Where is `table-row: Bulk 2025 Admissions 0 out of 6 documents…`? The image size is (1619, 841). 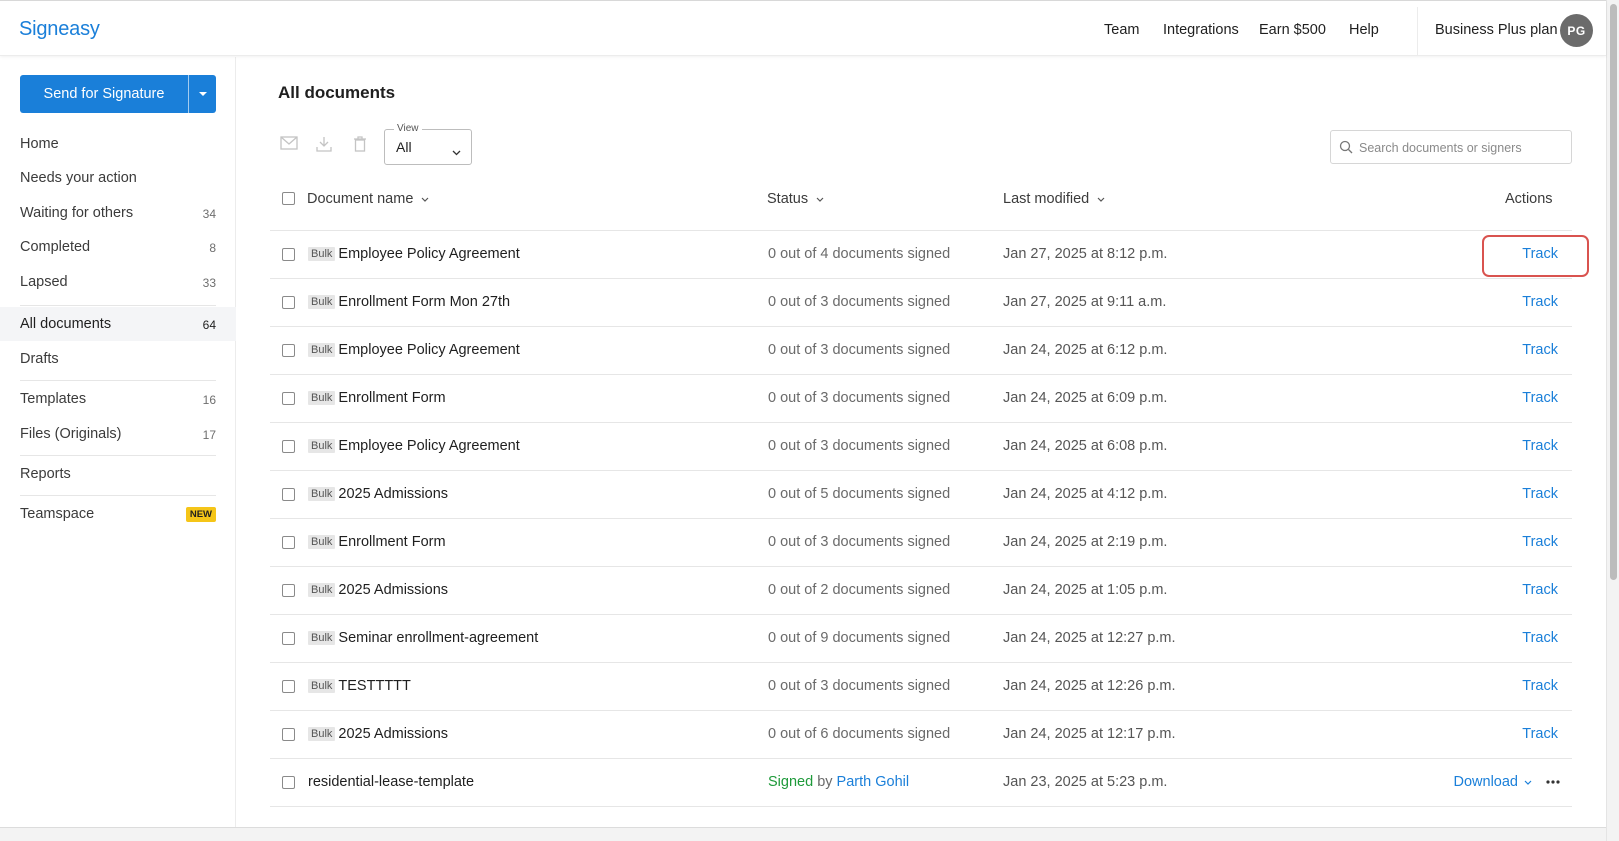 table-row: Bulk 2025 Admissions 0 out of 6 documents… is located at coordinates (921, 735).